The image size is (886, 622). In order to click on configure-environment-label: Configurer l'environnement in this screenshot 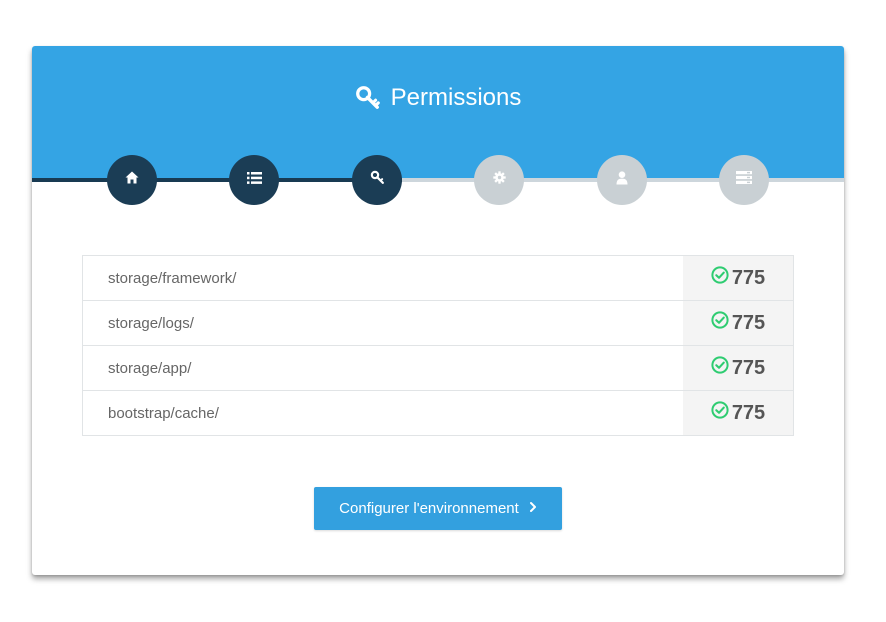, I will do `click(429, 508)`.